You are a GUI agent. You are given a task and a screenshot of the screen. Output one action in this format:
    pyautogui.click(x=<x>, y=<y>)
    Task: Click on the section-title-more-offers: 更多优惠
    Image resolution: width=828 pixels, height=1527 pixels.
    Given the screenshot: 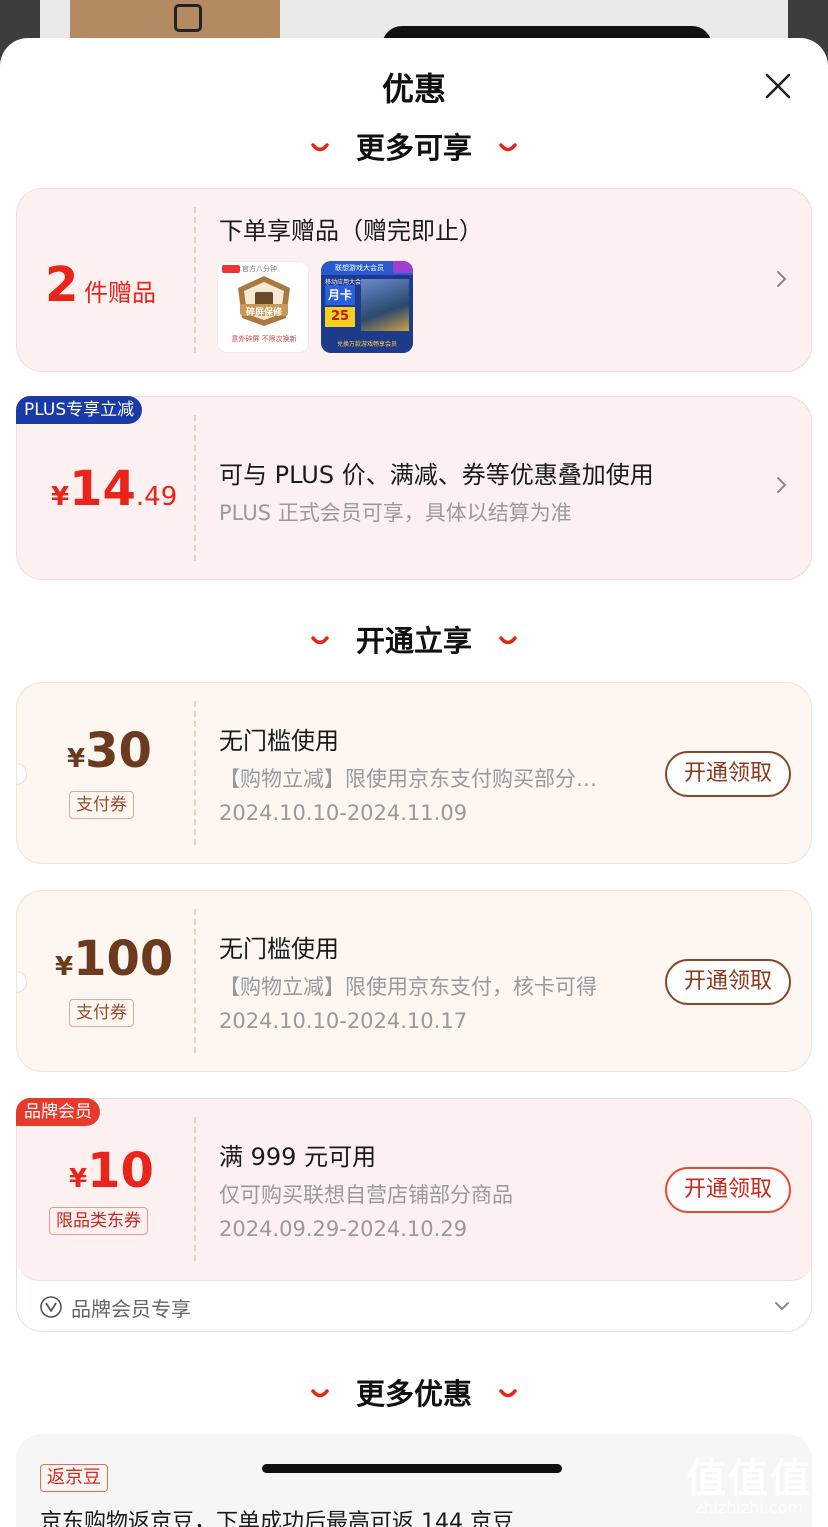 What is the action you would take?
    pyautogui.click(x=414, y=1394)
    